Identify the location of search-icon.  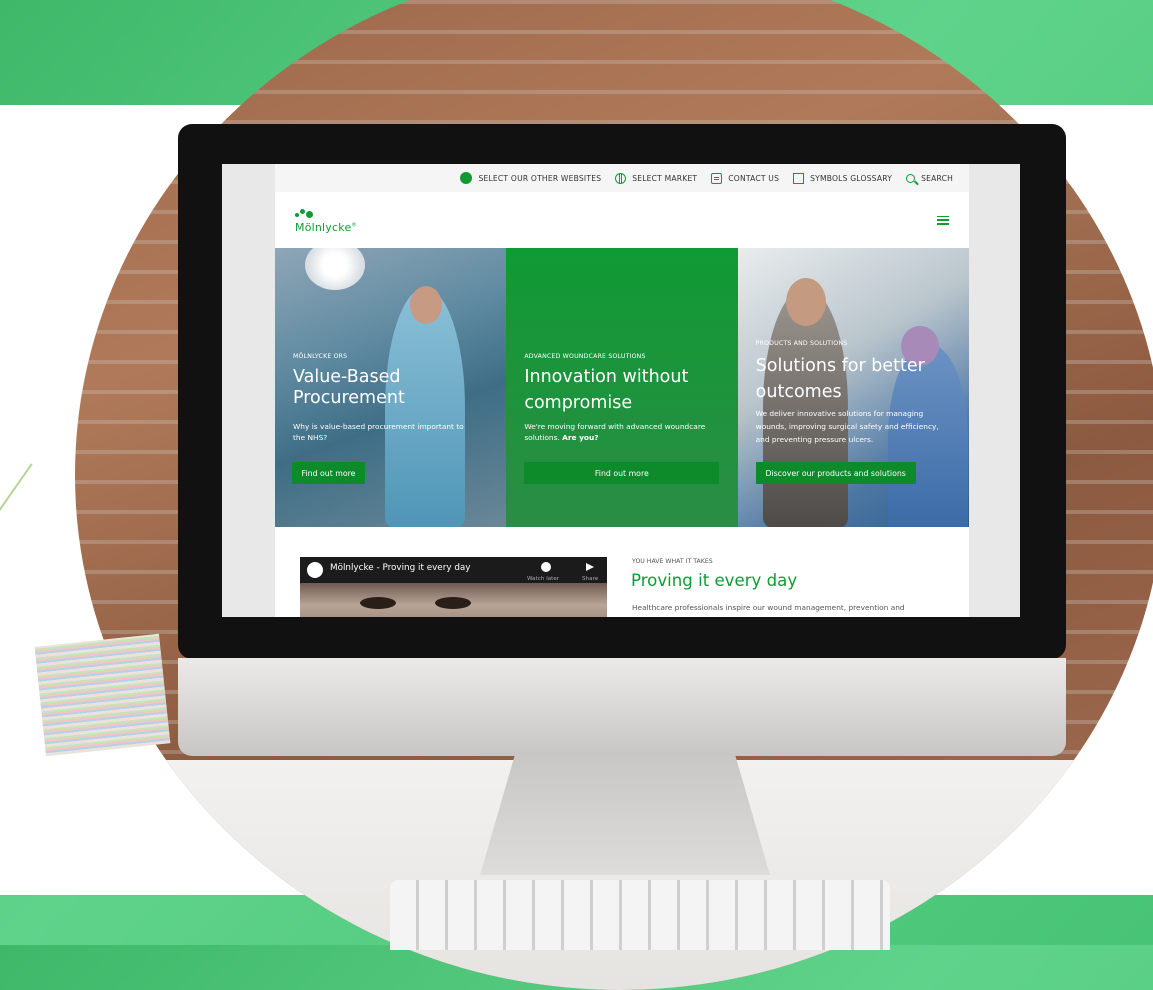
(911, 178).